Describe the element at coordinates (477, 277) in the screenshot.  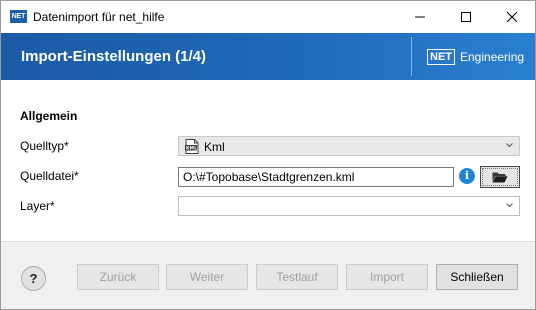
I see `close-button: Schließen` at that location.